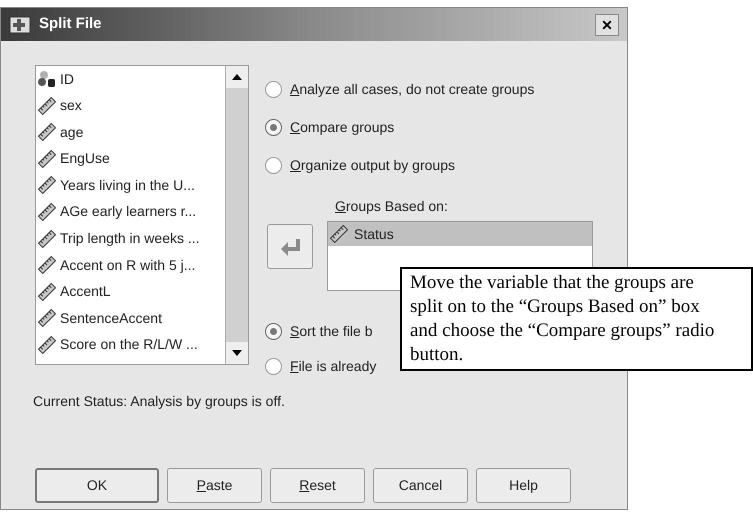 Image resolution: width=753 pixels, height=513 pixels. Describe the element at coordinates (20, 25) in the screenshot. I see `split-file-icon` at that location.